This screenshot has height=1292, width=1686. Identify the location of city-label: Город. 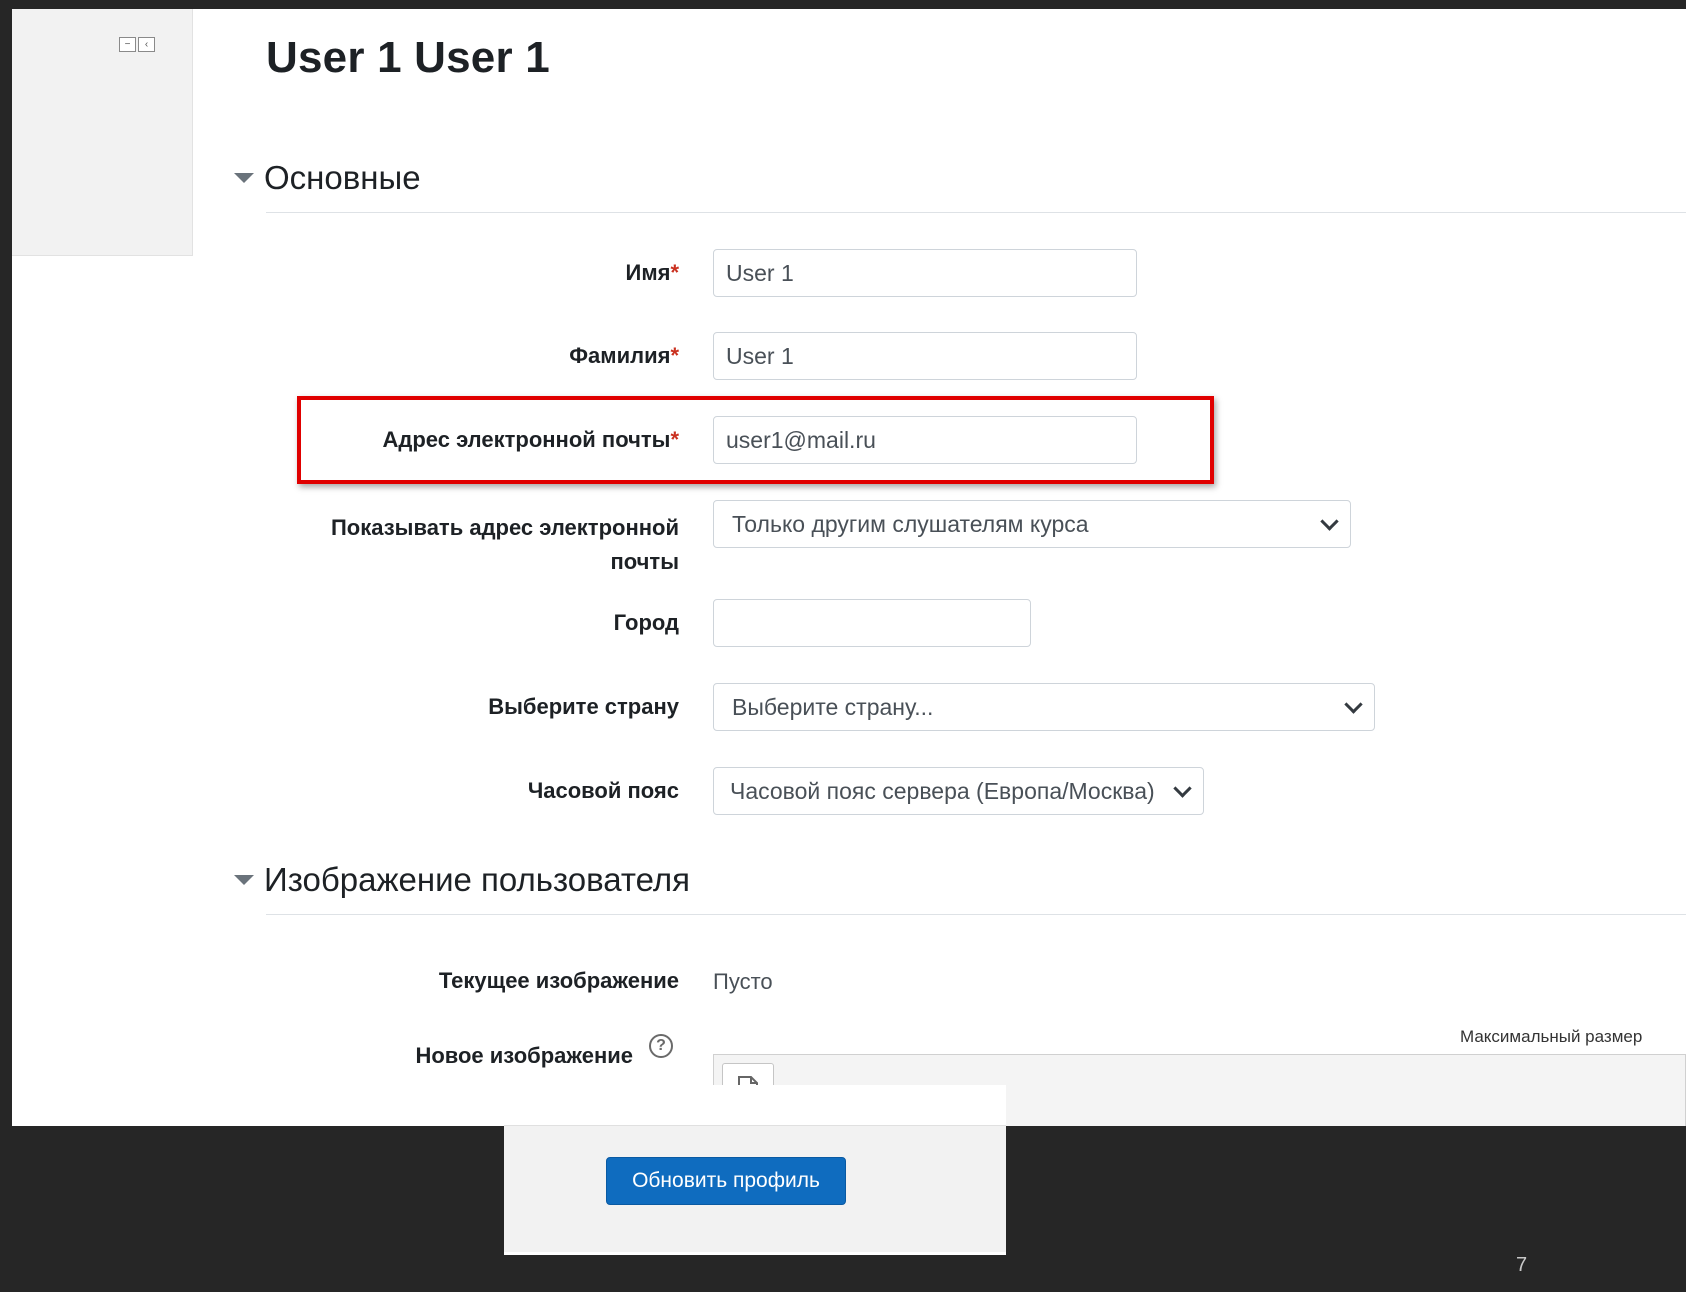
(646, 622).